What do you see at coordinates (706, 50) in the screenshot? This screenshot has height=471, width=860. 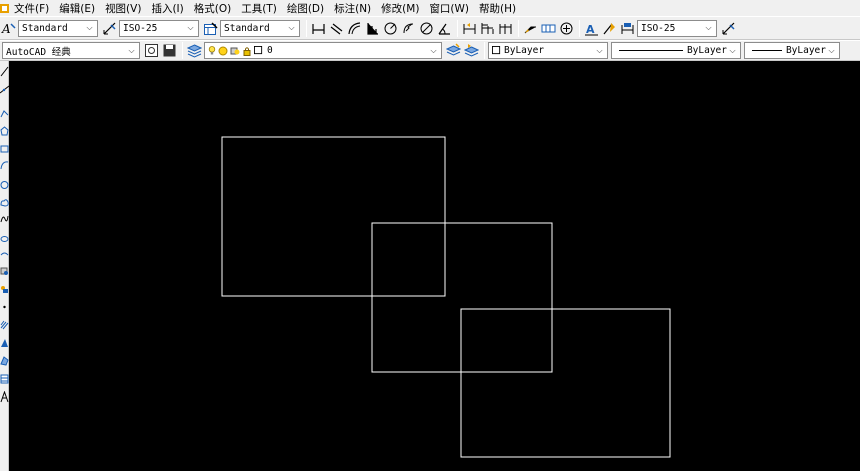 I see `linetype-value: ByLayer` at bounding box center [706, 50].